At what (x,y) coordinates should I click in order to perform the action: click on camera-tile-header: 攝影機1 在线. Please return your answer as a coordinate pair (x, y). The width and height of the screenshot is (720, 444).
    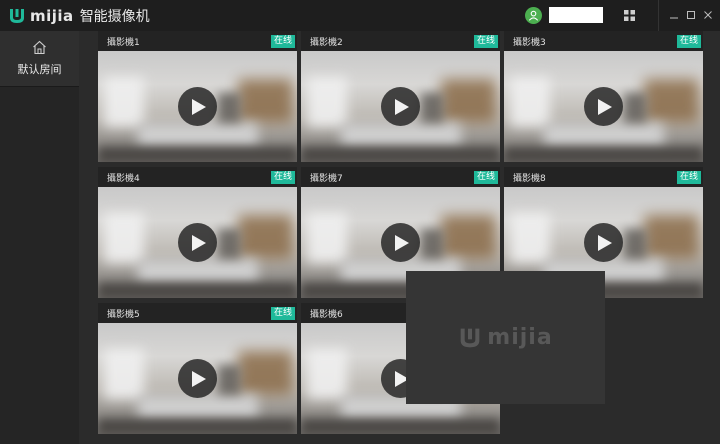
    Looking at the image, I should click on (197, 41).